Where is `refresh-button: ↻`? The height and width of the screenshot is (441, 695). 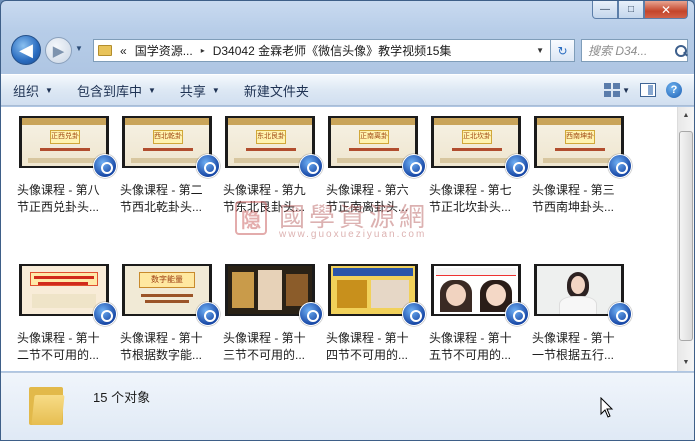 refresh-button: ↻ is located at coordinates (563, 50).